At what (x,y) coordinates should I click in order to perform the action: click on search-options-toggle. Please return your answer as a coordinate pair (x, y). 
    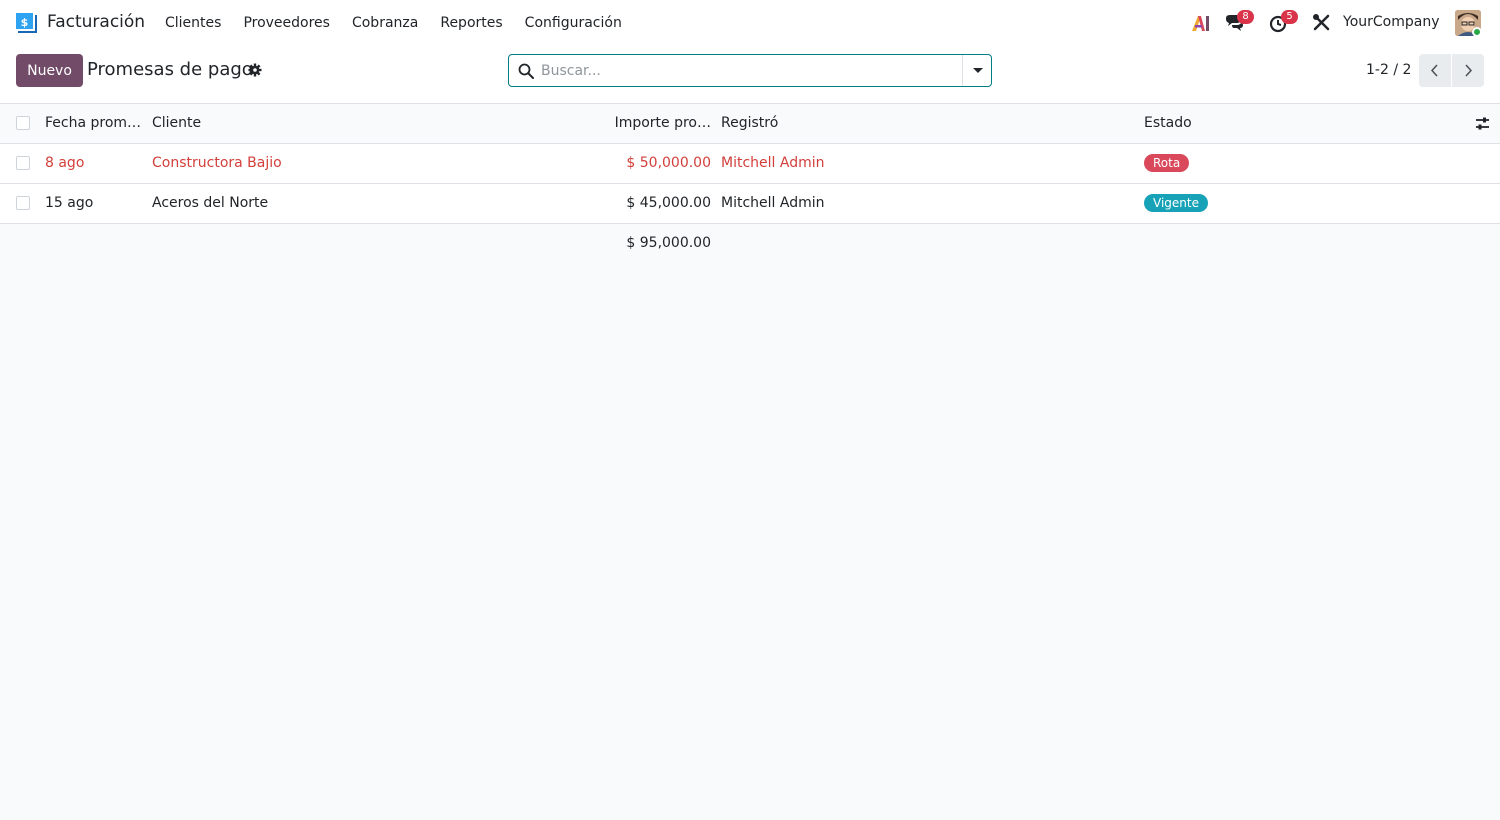
    Looking at the image, I should click on (976, 70).